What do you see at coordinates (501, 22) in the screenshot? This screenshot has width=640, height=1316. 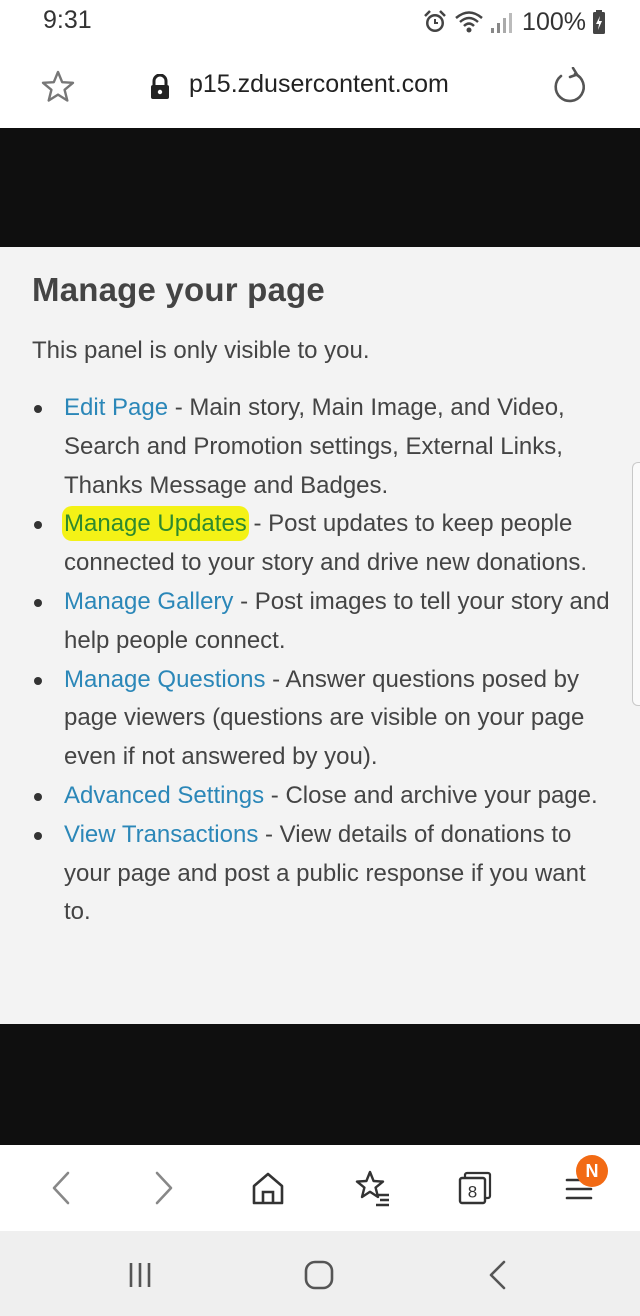 I see `signal-icon` at bounding box center [501, 22].